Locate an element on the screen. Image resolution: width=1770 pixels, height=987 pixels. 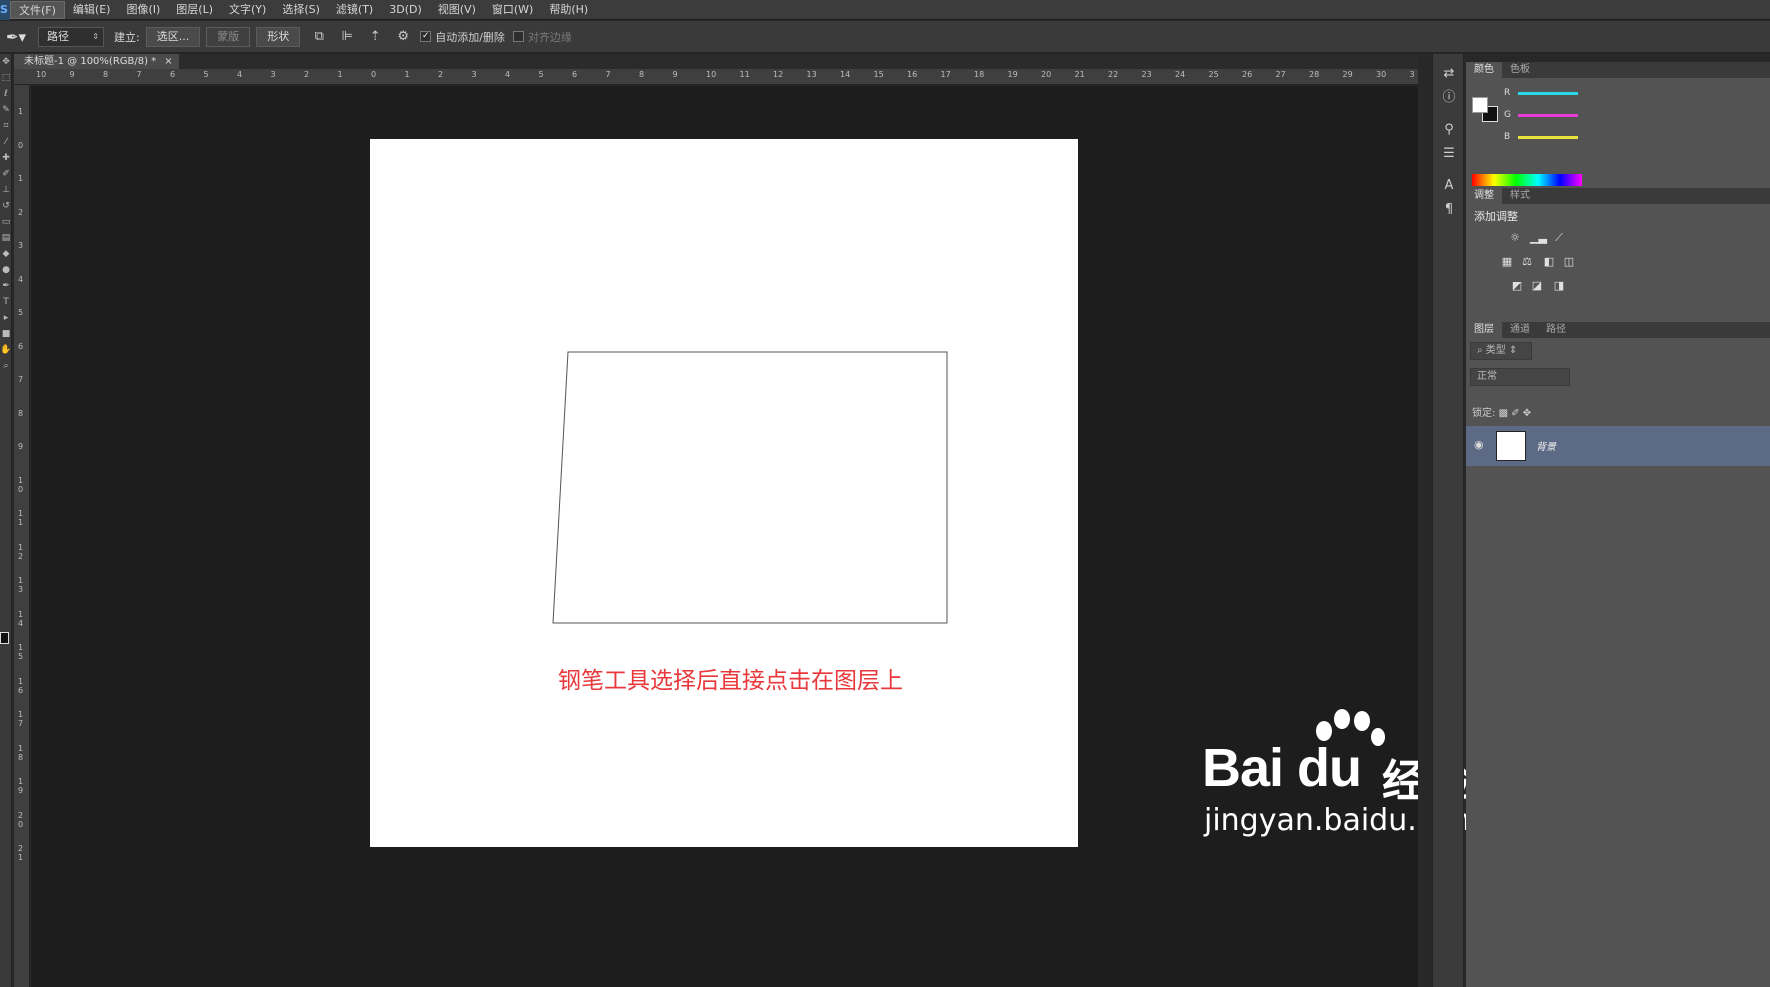
ruler-top-label: 29 is located at coordinates (1347, 74).